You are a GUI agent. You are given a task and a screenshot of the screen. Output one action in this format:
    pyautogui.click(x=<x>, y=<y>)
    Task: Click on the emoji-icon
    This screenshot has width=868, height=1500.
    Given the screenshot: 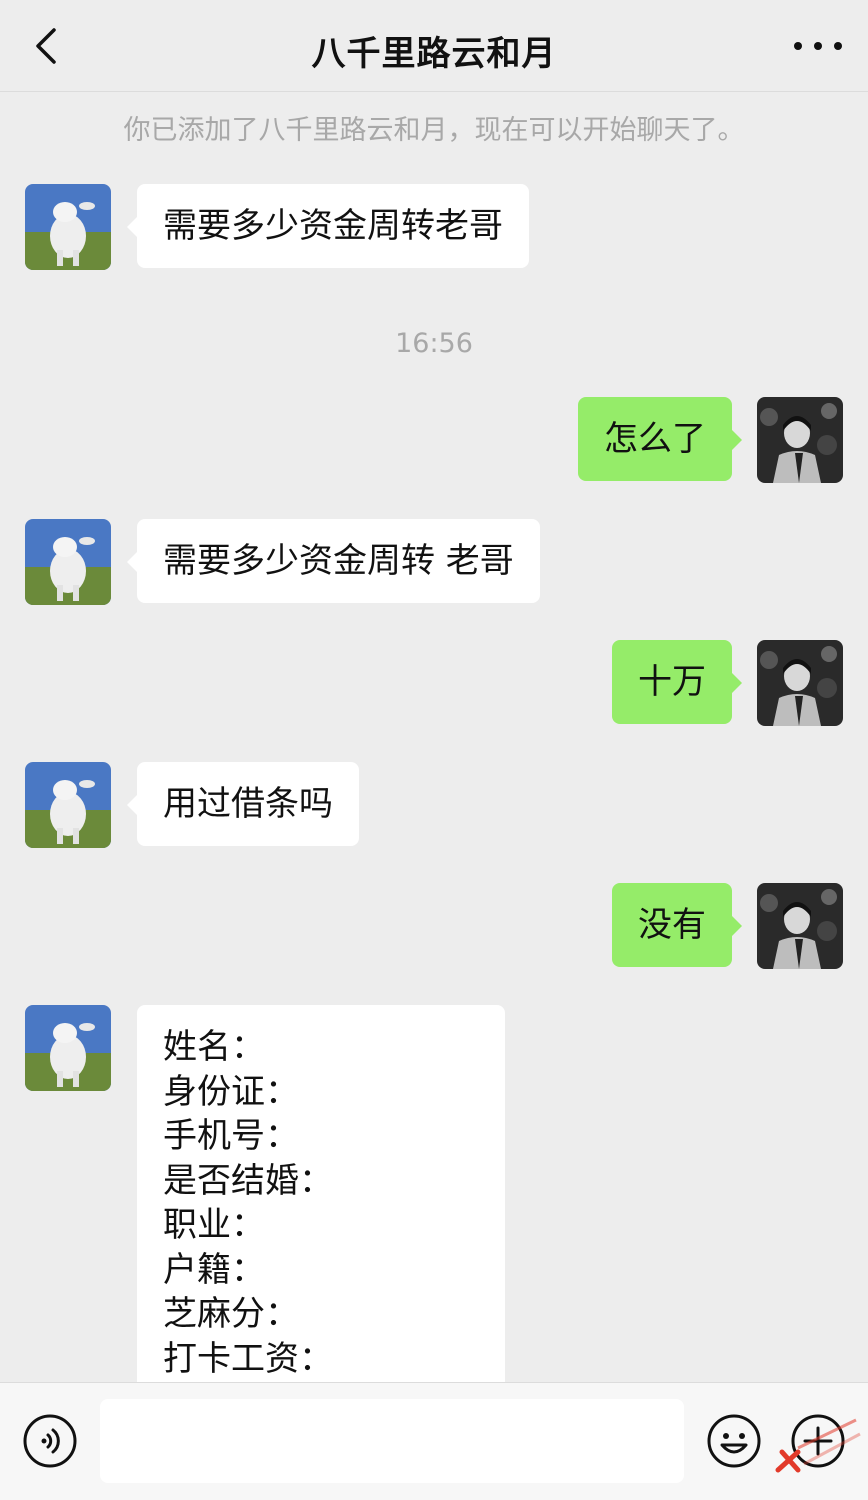 What is the action you would take?
    pyautogui.click(x=734, y=1441)
    